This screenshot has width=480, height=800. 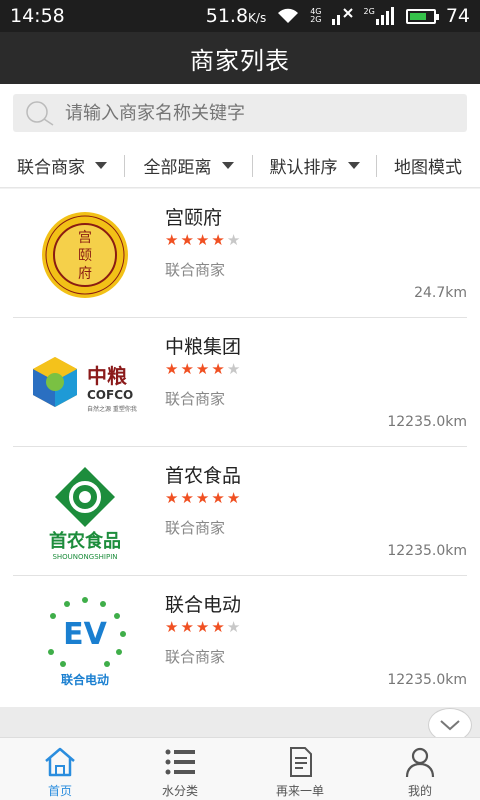 I want to click on title-bar: 商家列表, so click(x=240, y=58).